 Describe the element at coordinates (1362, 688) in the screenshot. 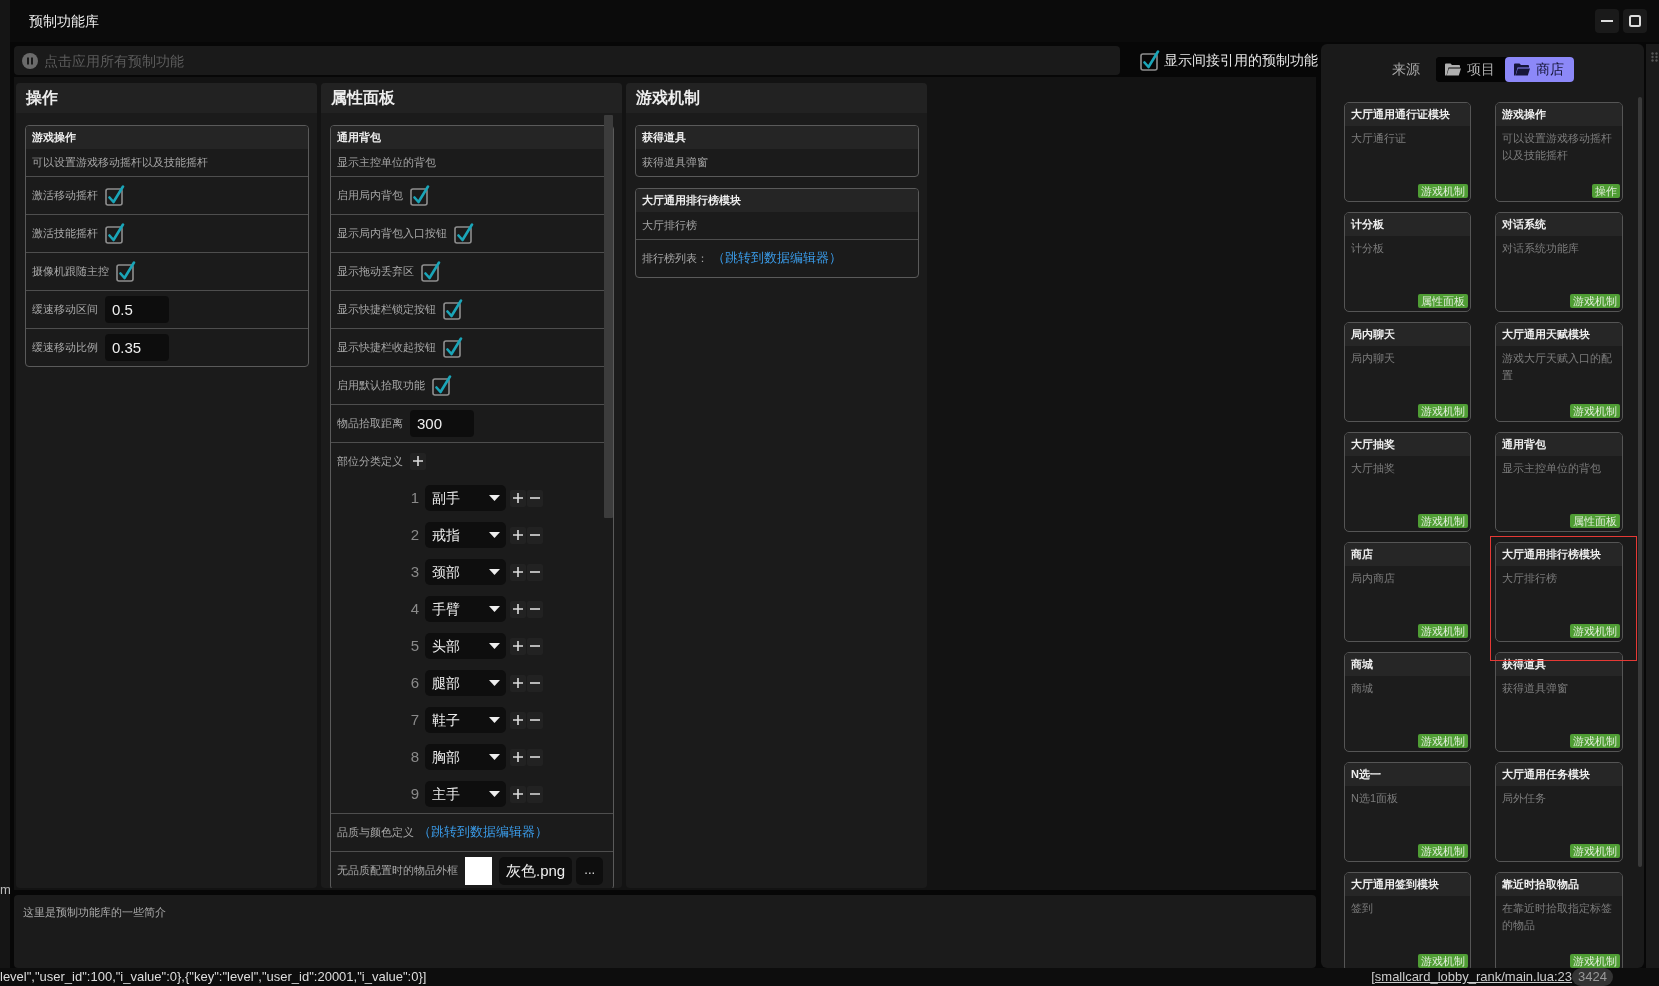

I see `card-description: 商城` at that location.